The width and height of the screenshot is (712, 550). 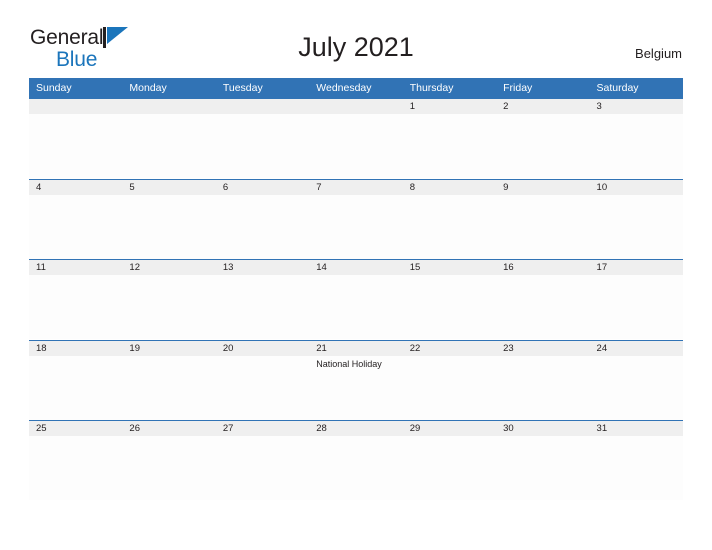 I want to click on day-number: 17, so click(x=636, y=267).